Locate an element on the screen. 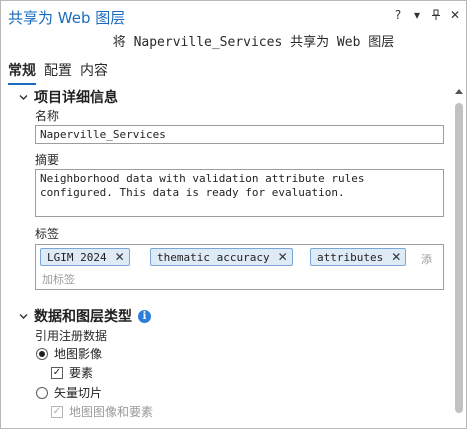 The height and width of the screenshot is (429, 467). reference-registered-data-label: 引用注册数据 is located at coordinates (71, 336).